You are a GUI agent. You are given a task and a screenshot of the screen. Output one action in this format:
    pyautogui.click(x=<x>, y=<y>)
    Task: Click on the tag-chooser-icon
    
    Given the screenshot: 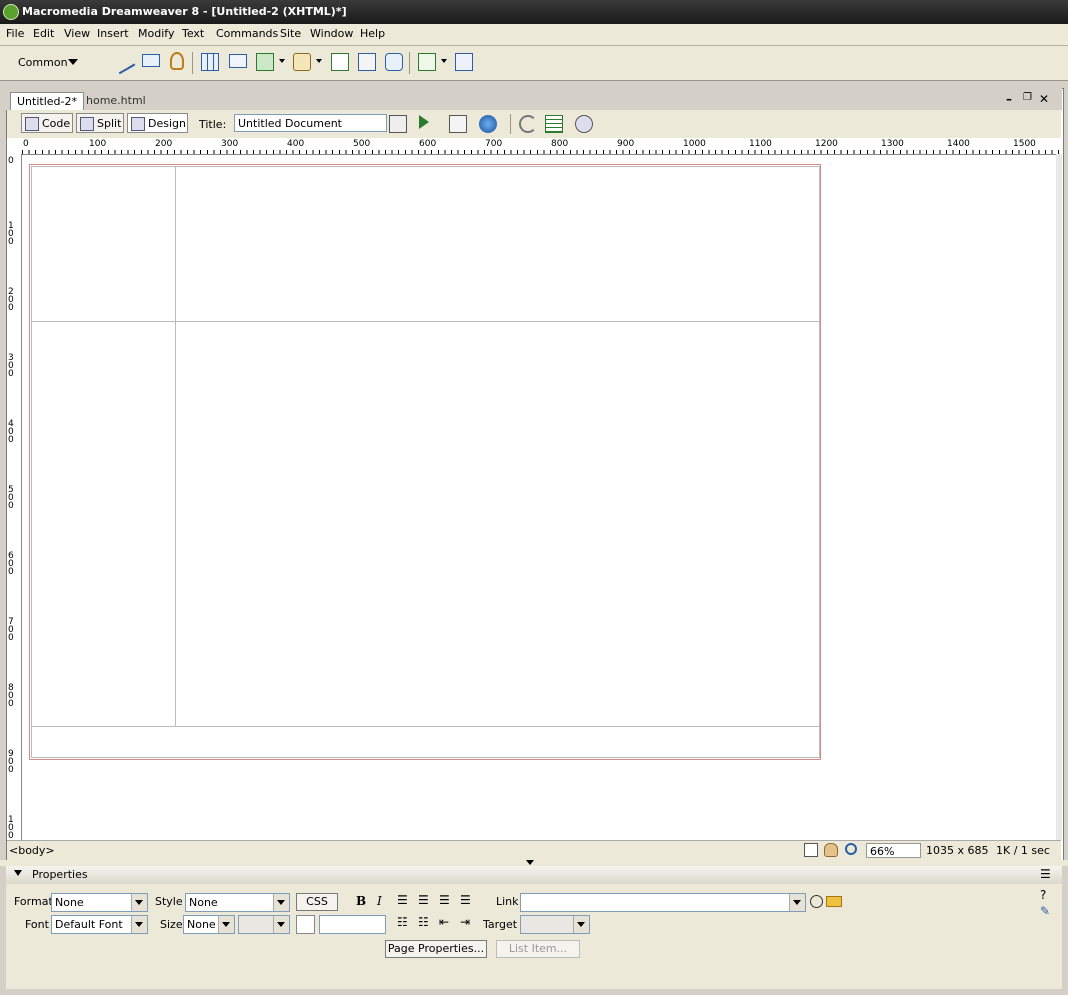 What is the action you would take?
    pyautogui.click(x=464, y=62)
    